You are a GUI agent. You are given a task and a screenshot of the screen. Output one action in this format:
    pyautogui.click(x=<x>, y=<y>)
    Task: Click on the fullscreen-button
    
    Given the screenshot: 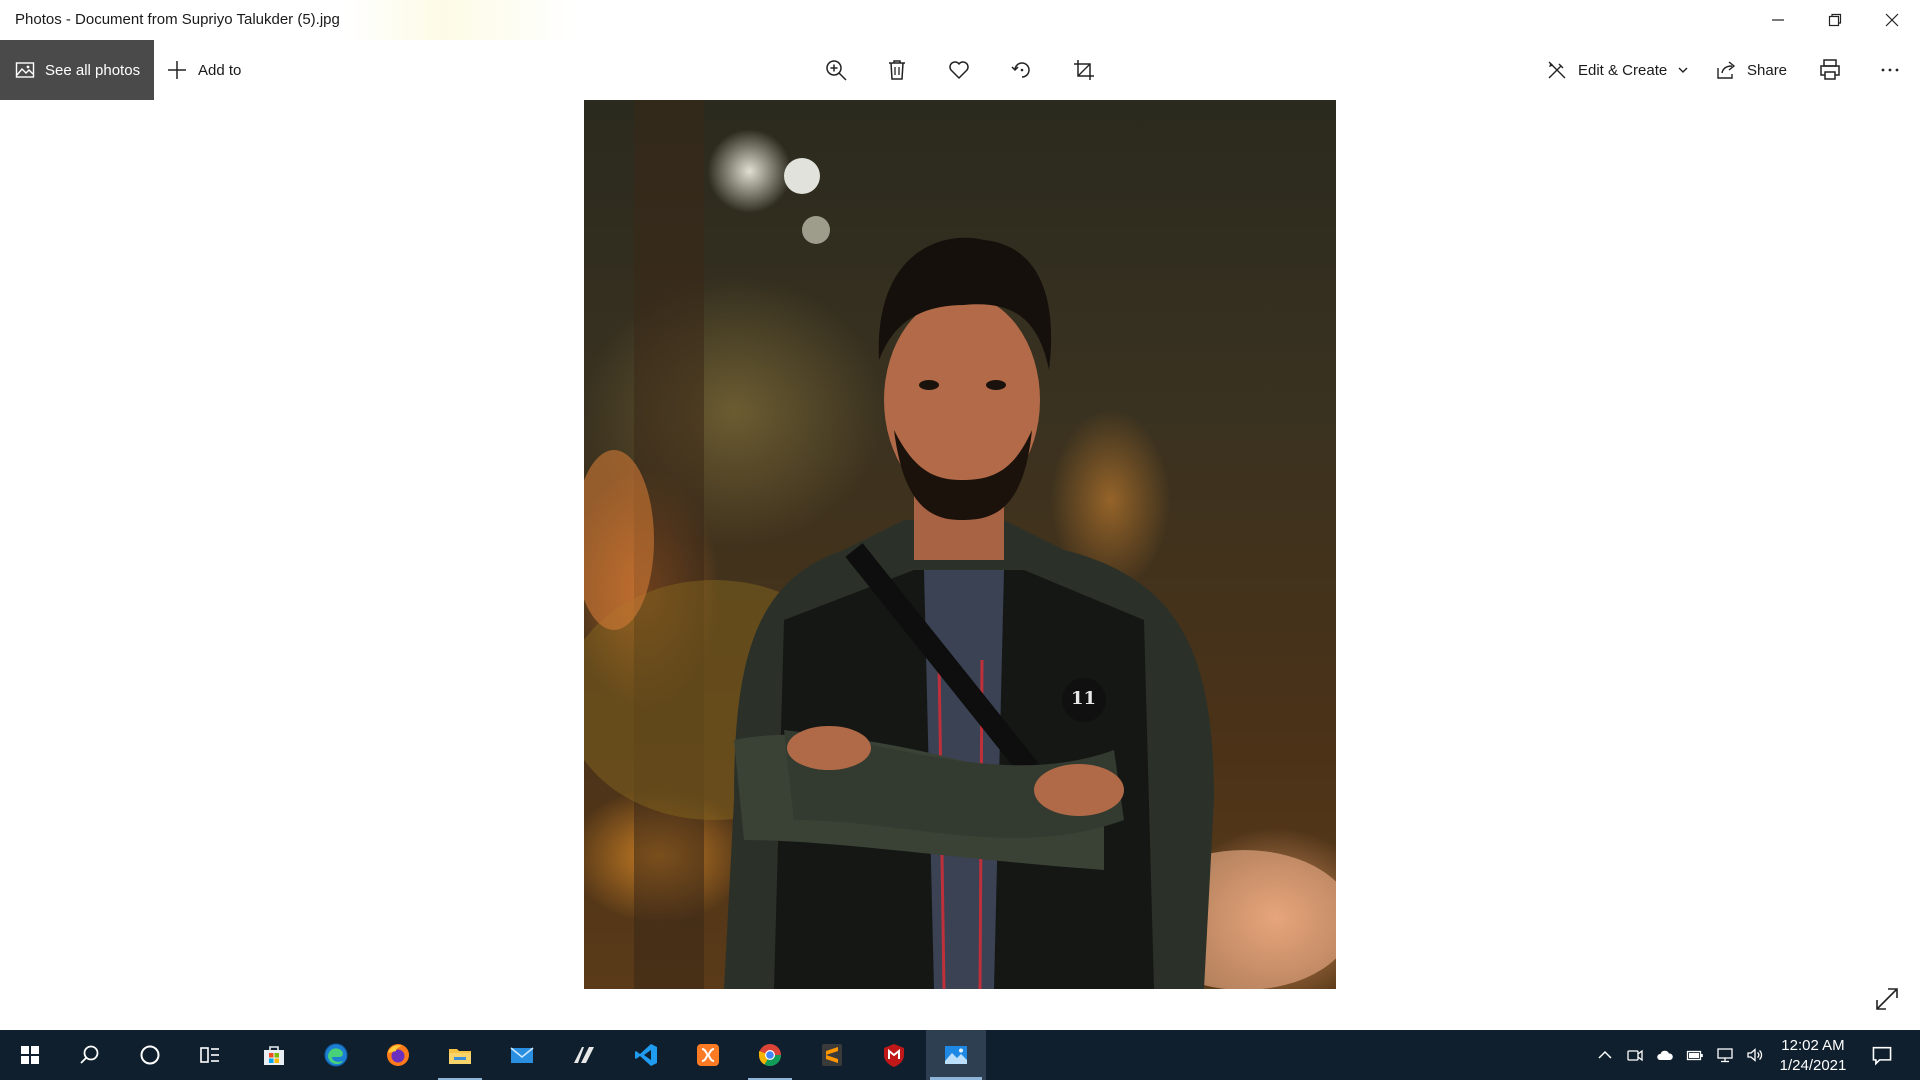 What is the action you would take?
    pyautogui.click(x=1887, y=999)
    